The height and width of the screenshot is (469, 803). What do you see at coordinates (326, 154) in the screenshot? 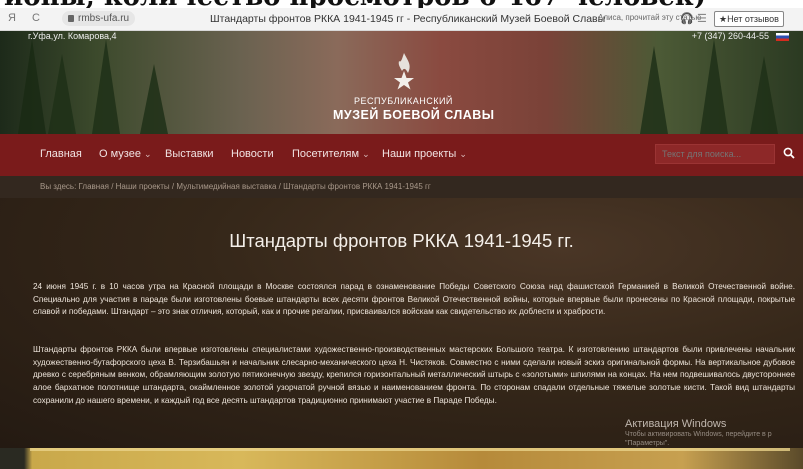
I see `nav-item-label: Посетителям` at bounding box center [326, 154].